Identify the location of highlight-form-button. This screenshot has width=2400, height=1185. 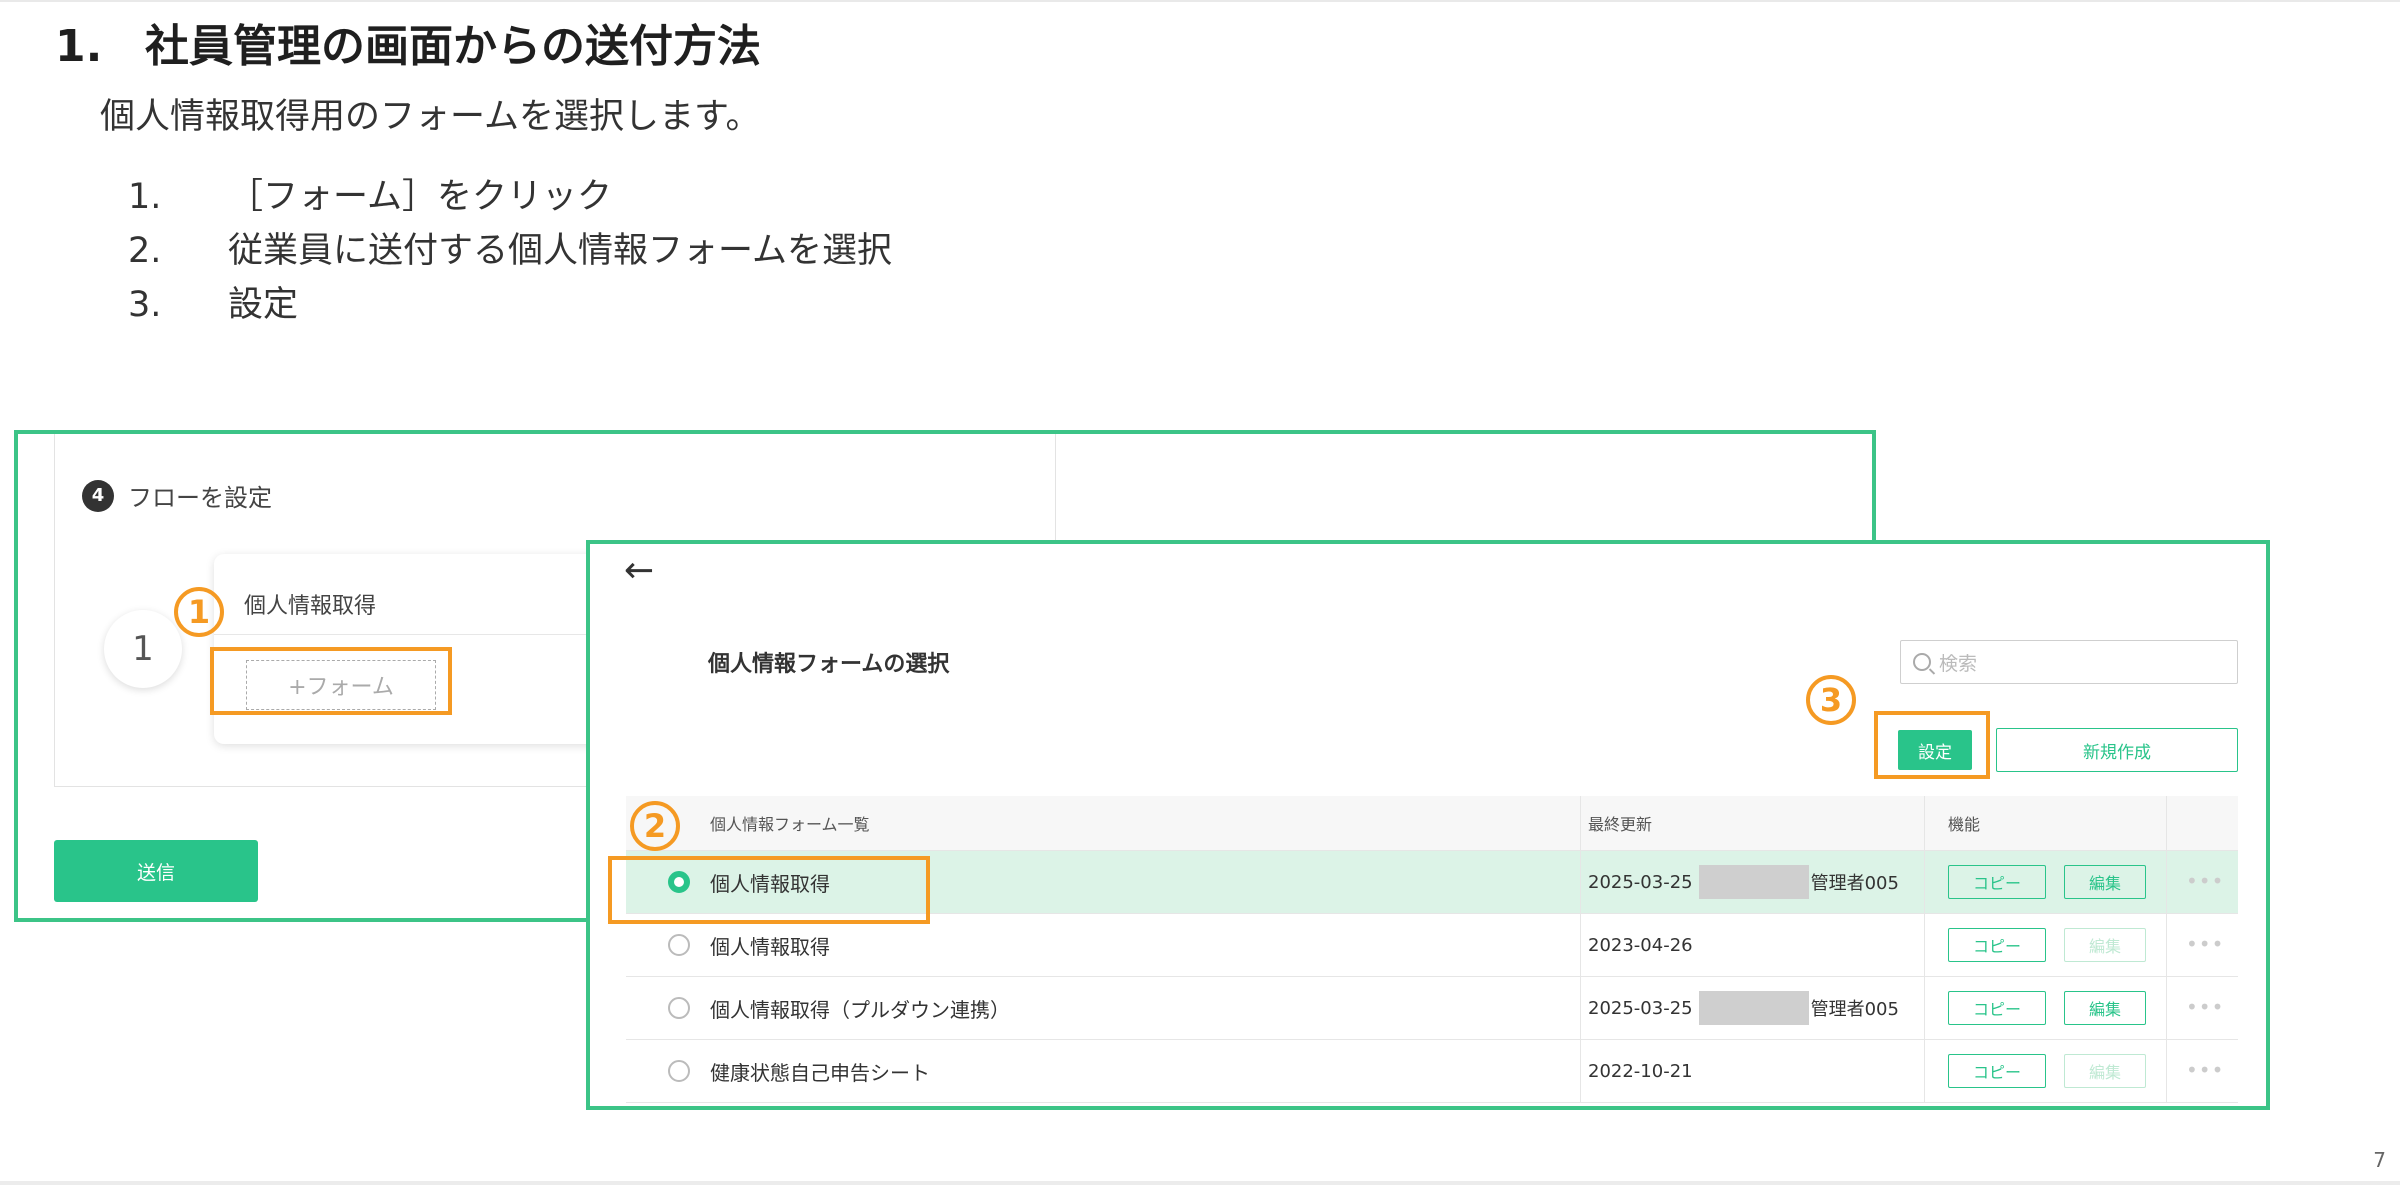
(331, 681).